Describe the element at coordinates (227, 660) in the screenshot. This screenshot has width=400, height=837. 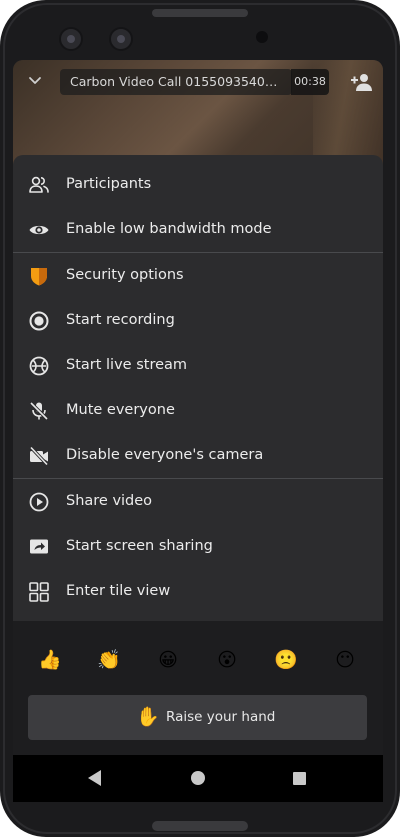
I see `surprised-reaction: 😮` at that location.